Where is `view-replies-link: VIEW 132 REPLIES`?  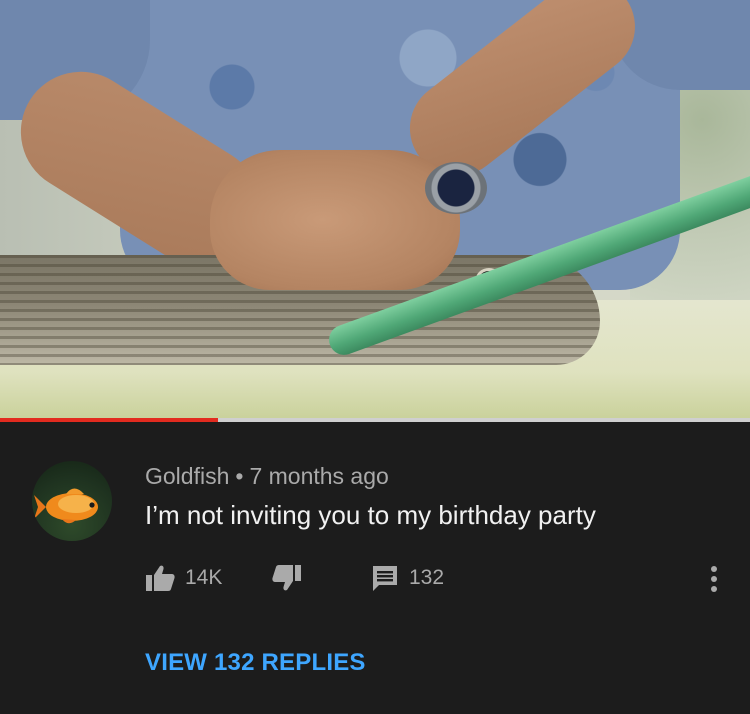
view-replies-link: VIEW 132 REPLIES is located at coordinates (255, 663).